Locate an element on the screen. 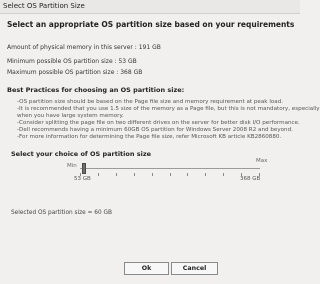 The image size is (320, 284). window-titlebar: Select OS Partition Size is located at coordinates (150, 7).